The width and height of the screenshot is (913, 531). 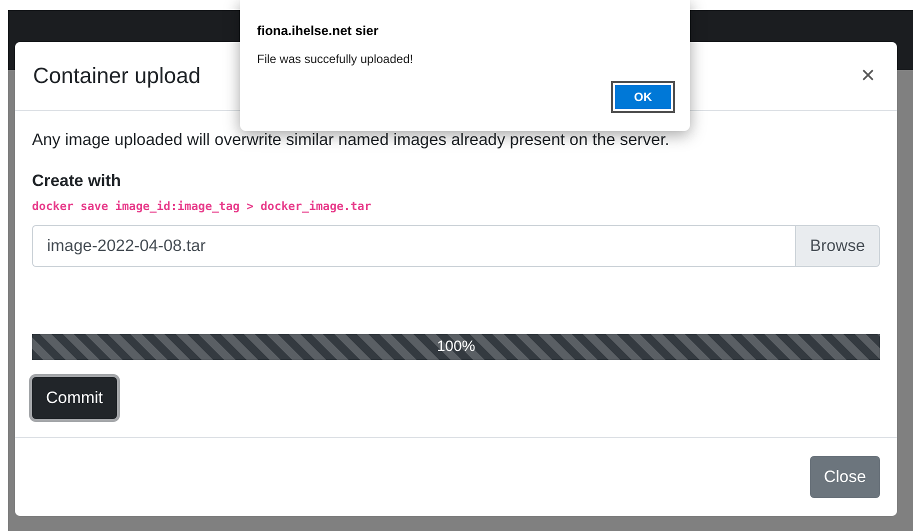 What do you see at coordinates (456, 347) in the screenshot?
I see `progress-reading: 100%` at bounding box center [456, 347].